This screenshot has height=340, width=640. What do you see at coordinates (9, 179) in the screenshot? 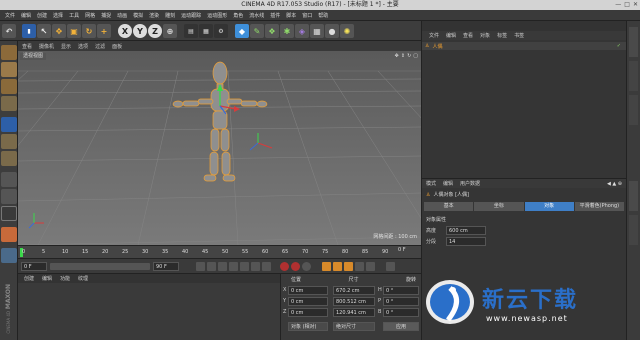
I see `axis-mode-icon` at bounding box center [9, 179].